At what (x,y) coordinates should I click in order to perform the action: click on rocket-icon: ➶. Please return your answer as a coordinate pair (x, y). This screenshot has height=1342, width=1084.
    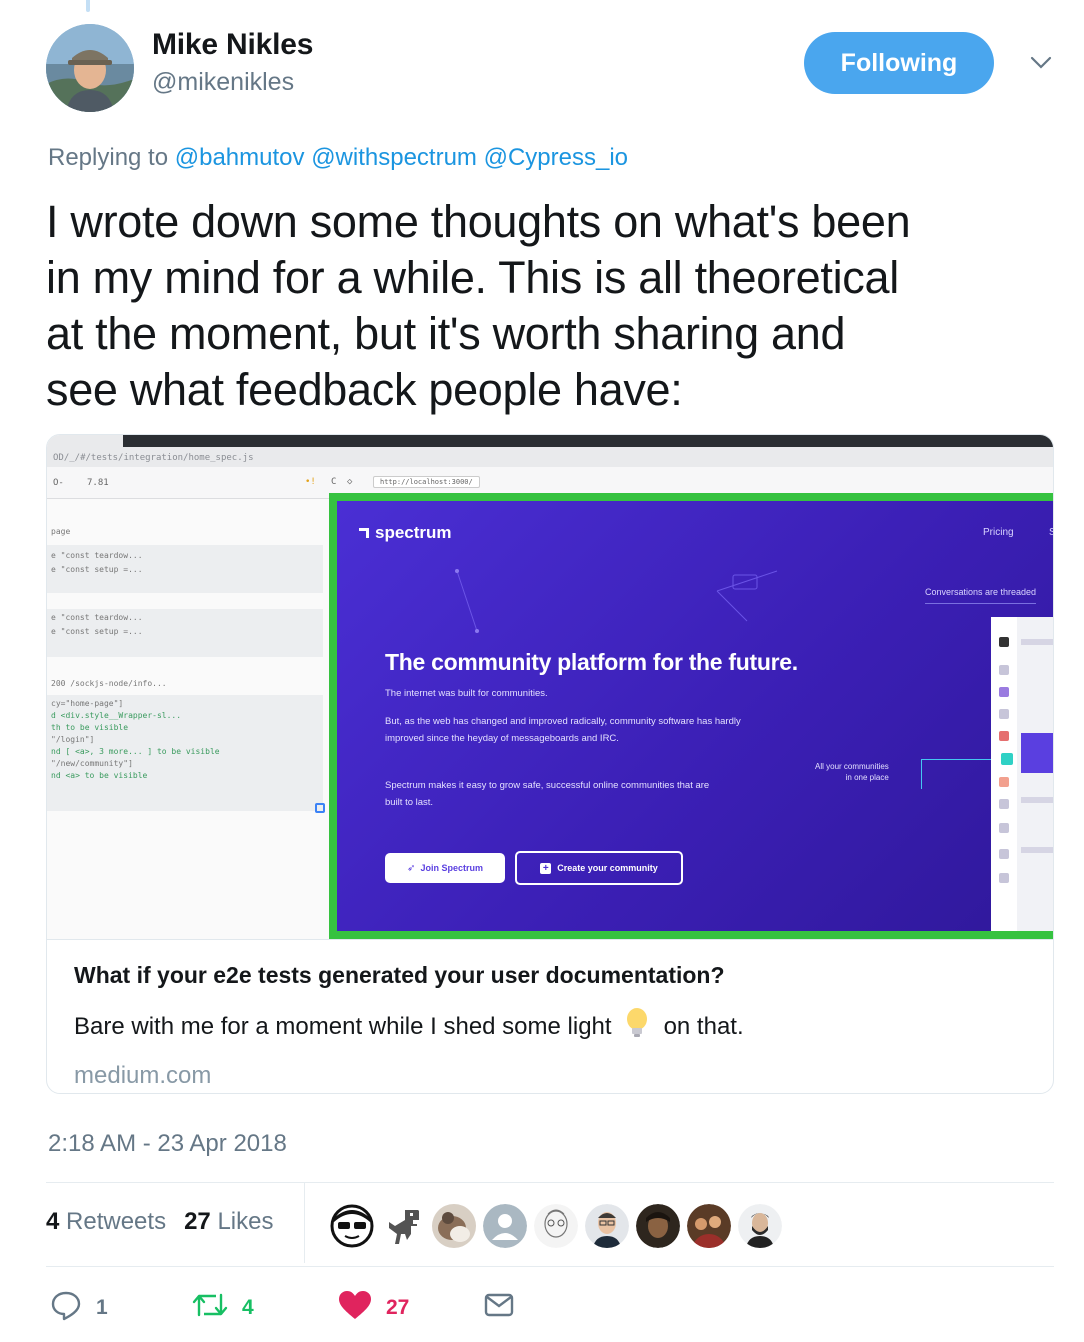
    Looking at the image, I should click on (411, 868).